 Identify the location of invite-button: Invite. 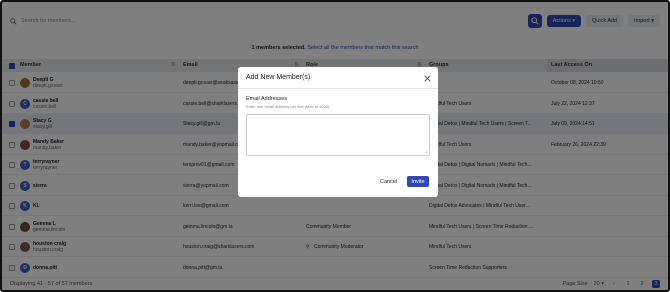
(418, 181).